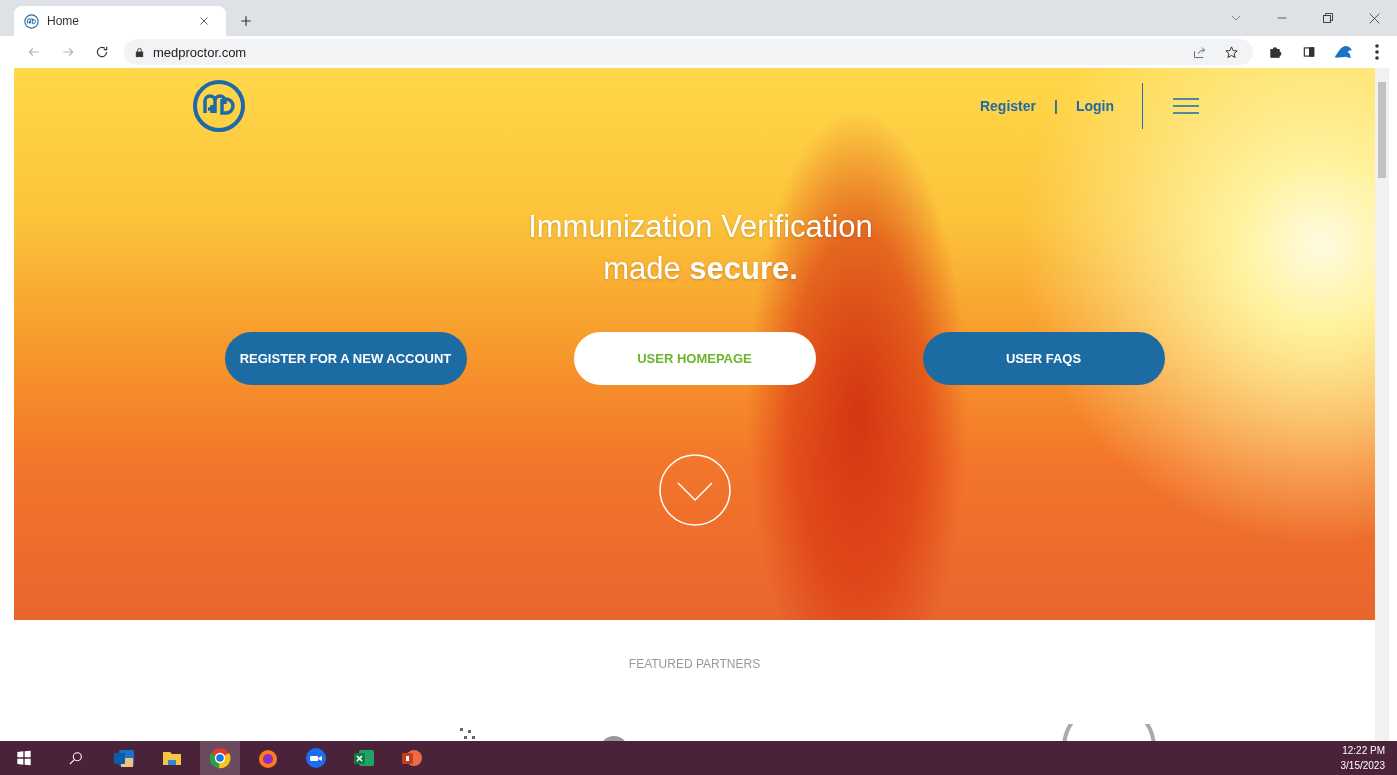 The image size is (1397, 775). I want to click on hero-heading: made secure., so click(700, 269).